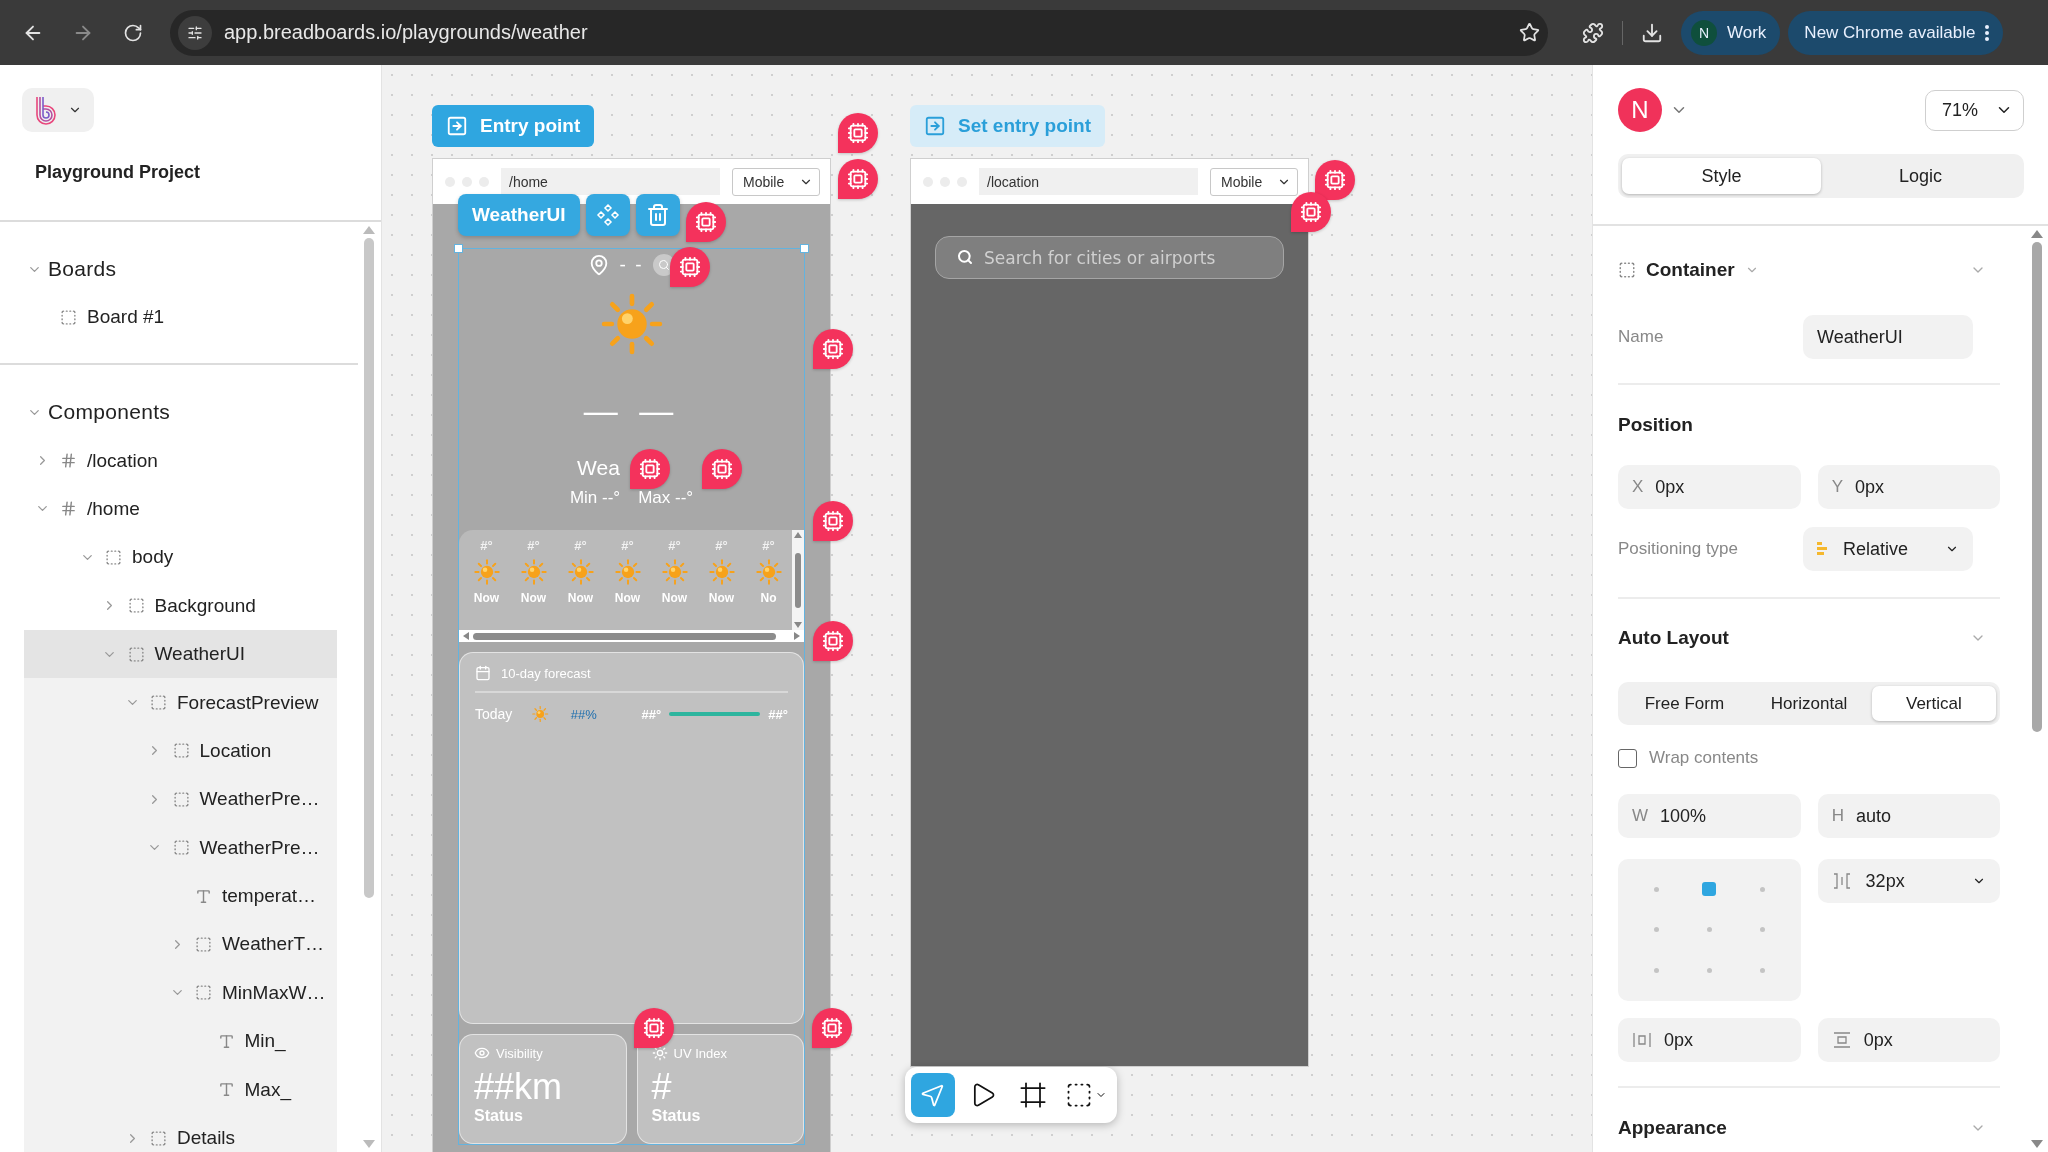  I want to click on tree-item: Max_, so click(180, 1089).